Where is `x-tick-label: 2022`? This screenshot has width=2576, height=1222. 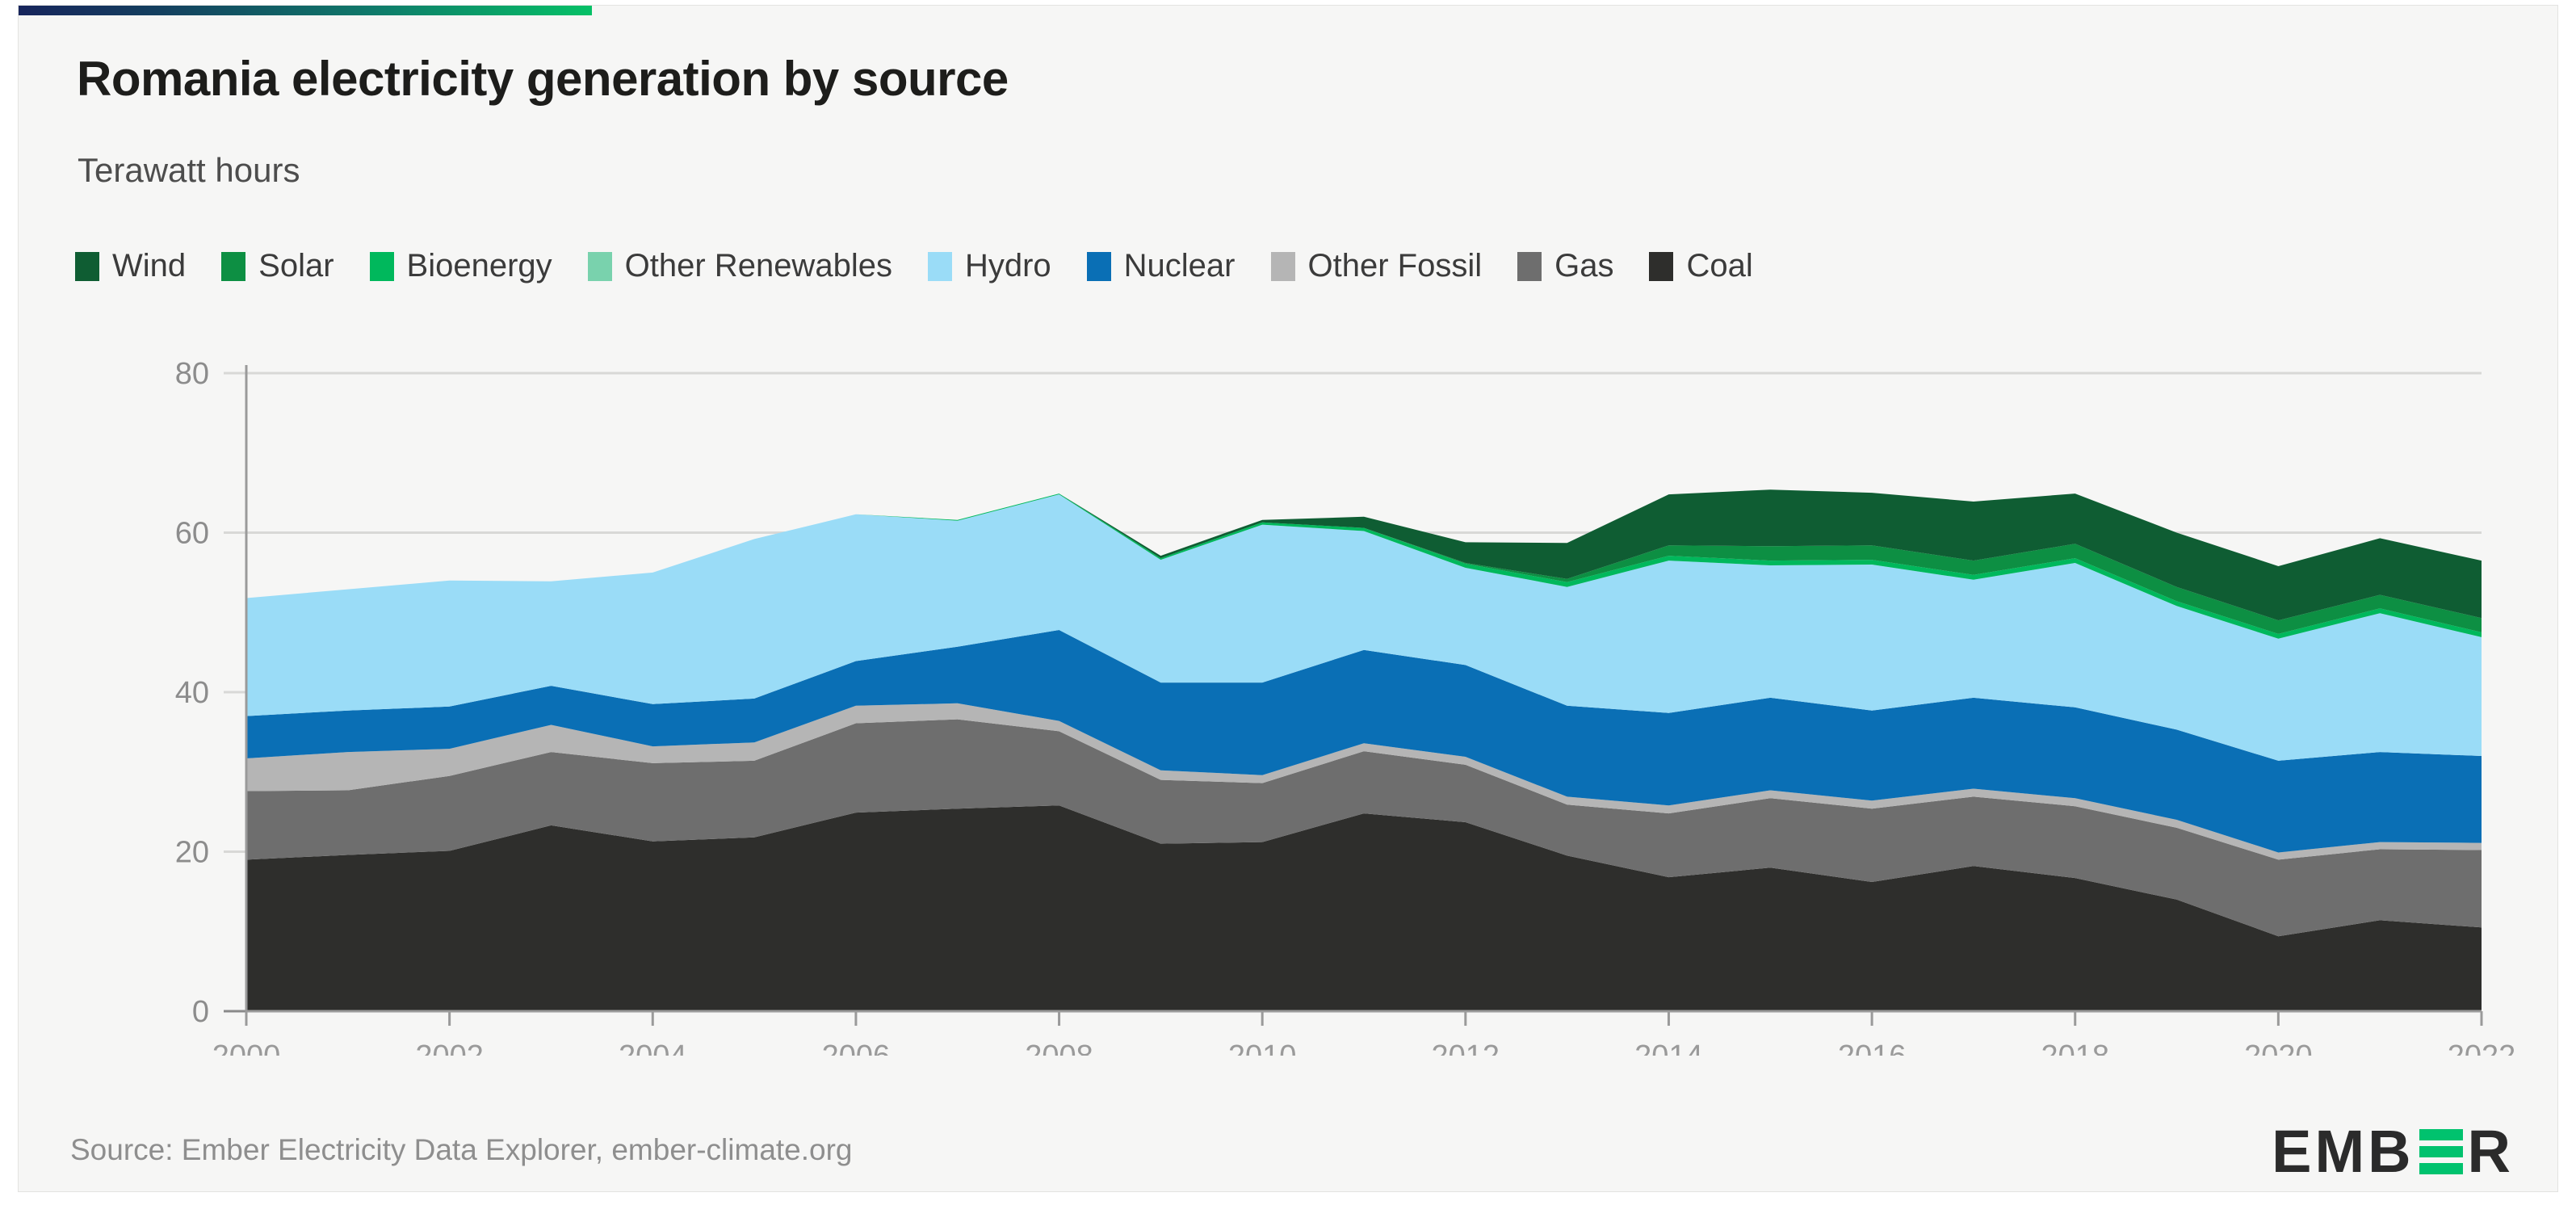
x-tick-label: 2022 is located at coordinates (2482, 1047).